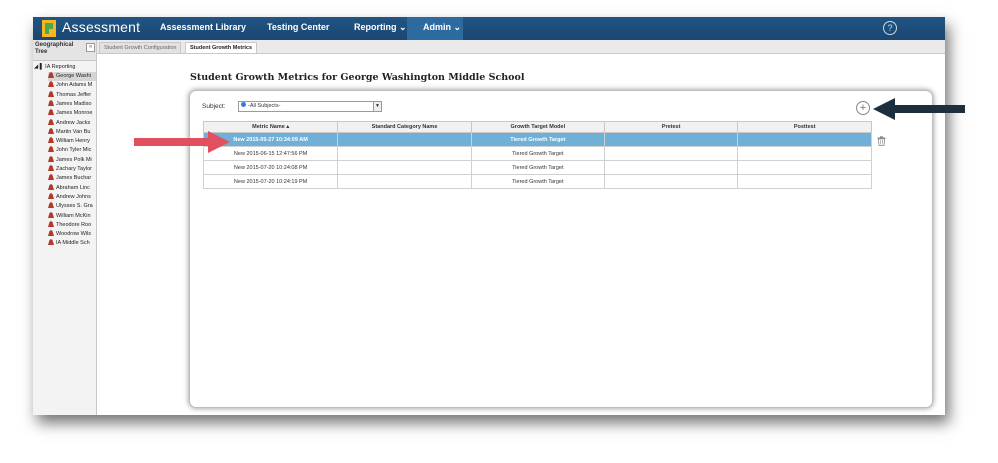  I want to click on tree-item: Andrew Jacks, so click(72, 123).